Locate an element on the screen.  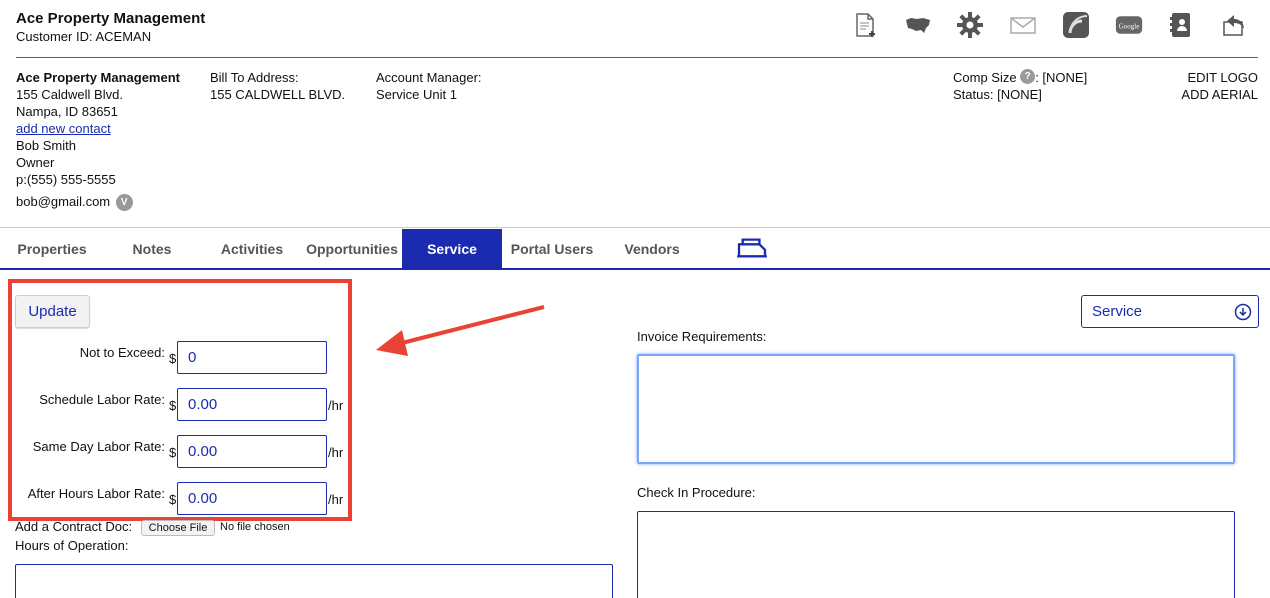
account-manager-value: Service Unit 1 is located at coordinates (416, 94).